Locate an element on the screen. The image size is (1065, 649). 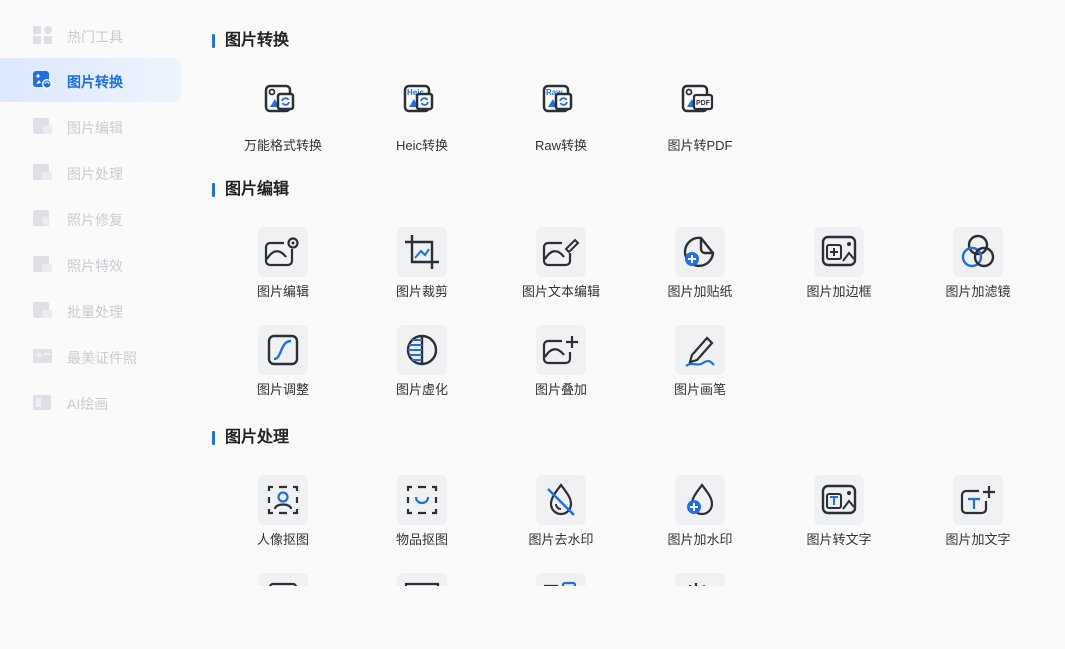
tool-label: 图片加滤镜 is located at coordinates (978, 291).